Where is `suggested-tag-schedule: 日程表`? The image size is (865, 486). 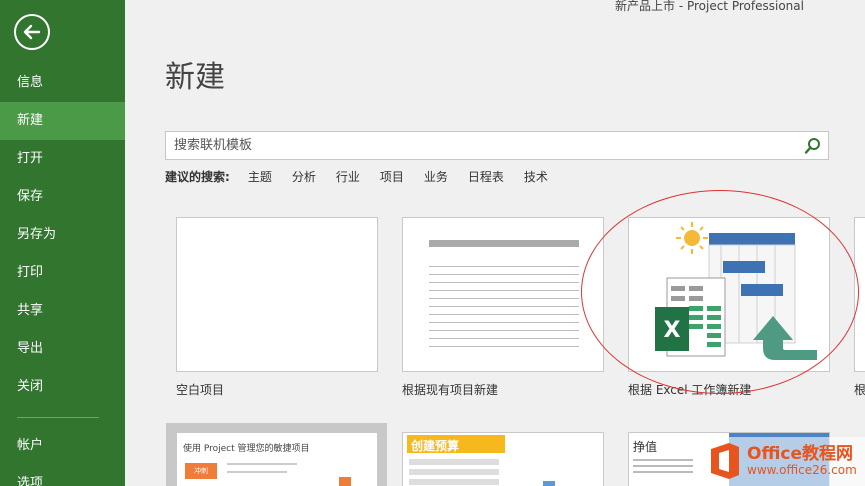
suggested-tag-schedule: 日程表 is located at coordinates (486, 176).